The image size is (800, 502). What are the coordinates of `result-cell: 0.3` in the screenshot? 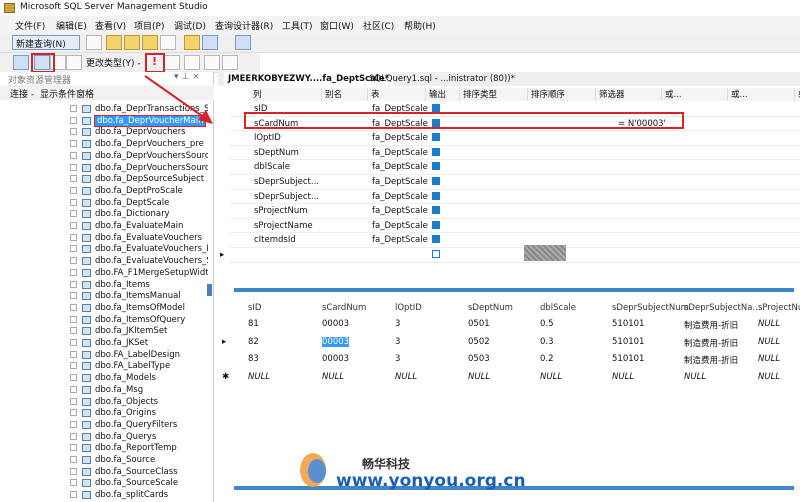 It's located at (547, 342).